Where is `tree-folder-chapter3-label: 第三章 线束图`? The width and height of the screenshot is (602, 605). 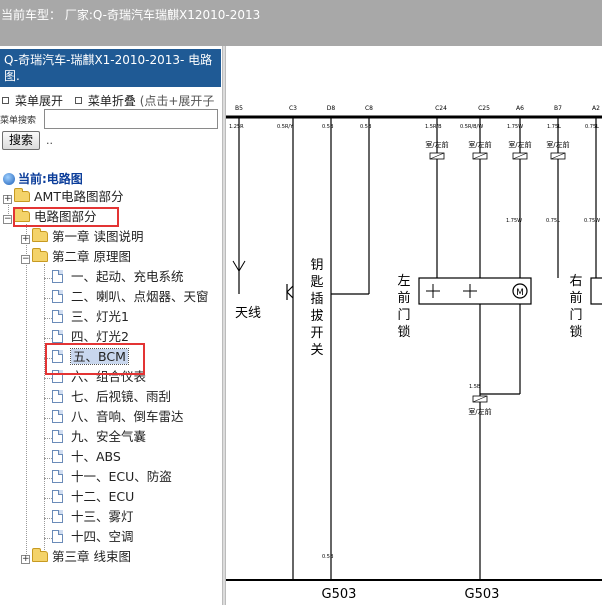
tree-folder-chapter3-label: 第三章 线束图 is located at coordinates (91, 556).